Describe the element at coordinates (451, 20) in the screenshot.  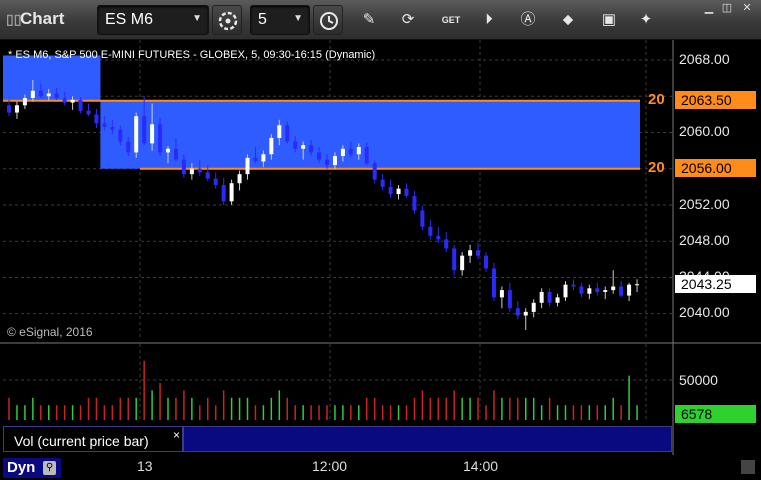
I see `get-data-icon: GET` at that location.